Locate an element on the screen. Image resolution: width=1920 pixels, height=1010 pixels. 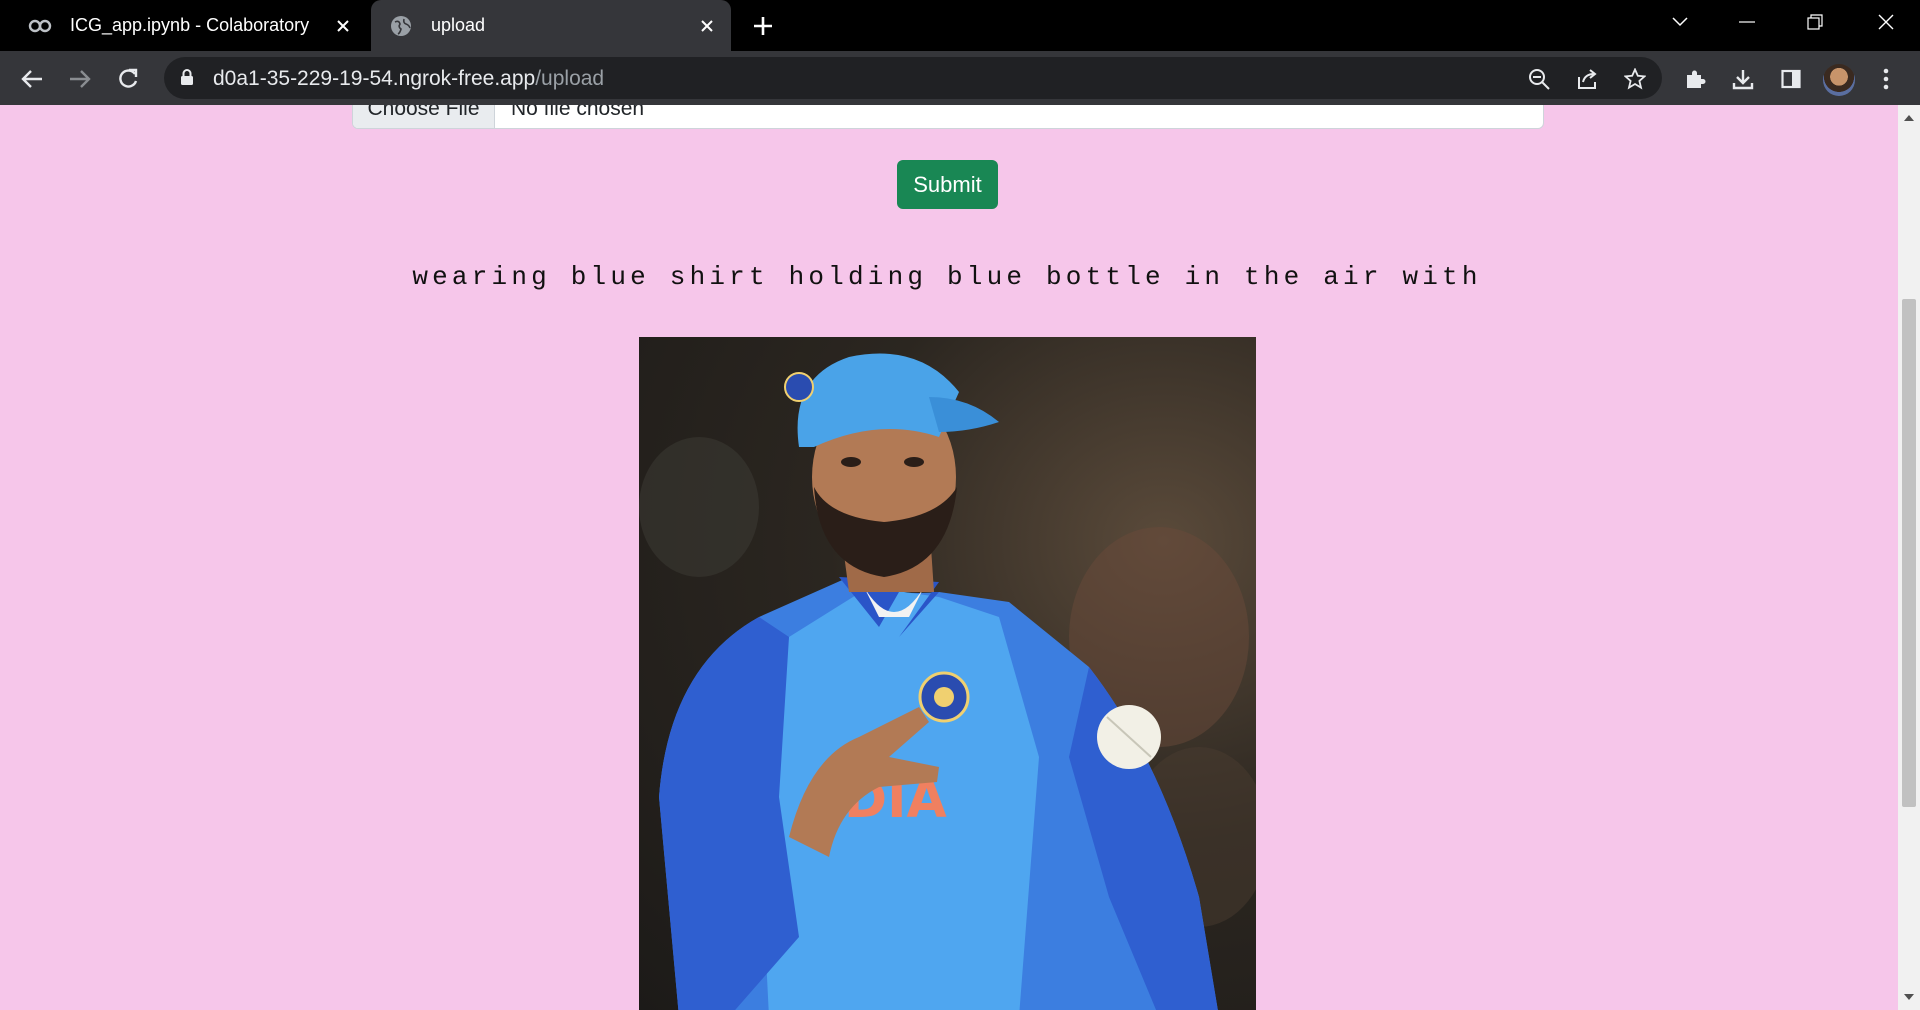
url-text: d0a1-35-229-19-54.ngrok-free.app/upload is located at coordinates (408, 79).